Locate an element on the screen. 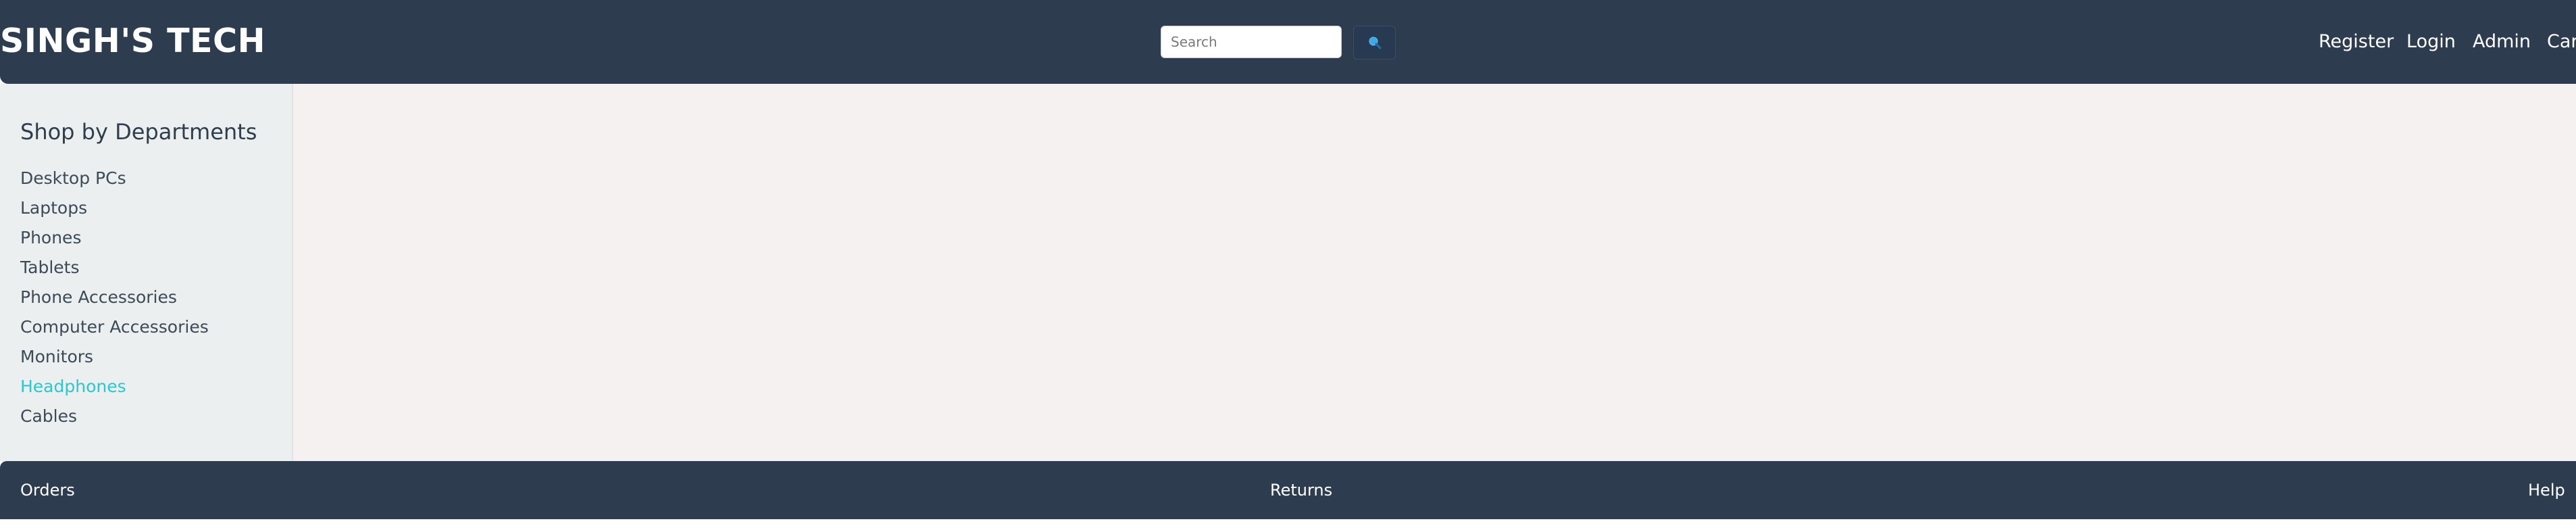 This screenshot has height=528, width=2576. search-icon is located at coordinates (1375, 43).